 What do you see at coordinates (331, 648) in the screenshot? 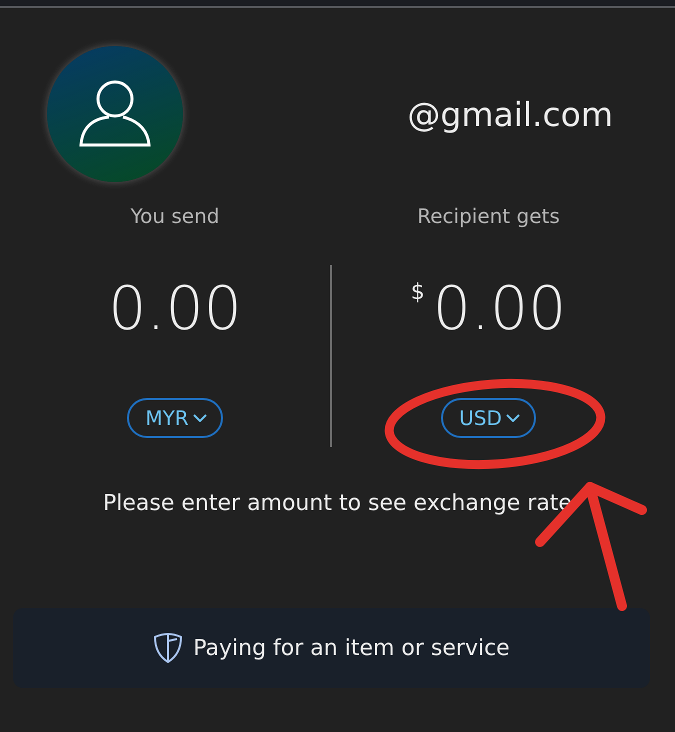
I see `purpose-button: Paying for an item or service` at bounding box center [331, 648].